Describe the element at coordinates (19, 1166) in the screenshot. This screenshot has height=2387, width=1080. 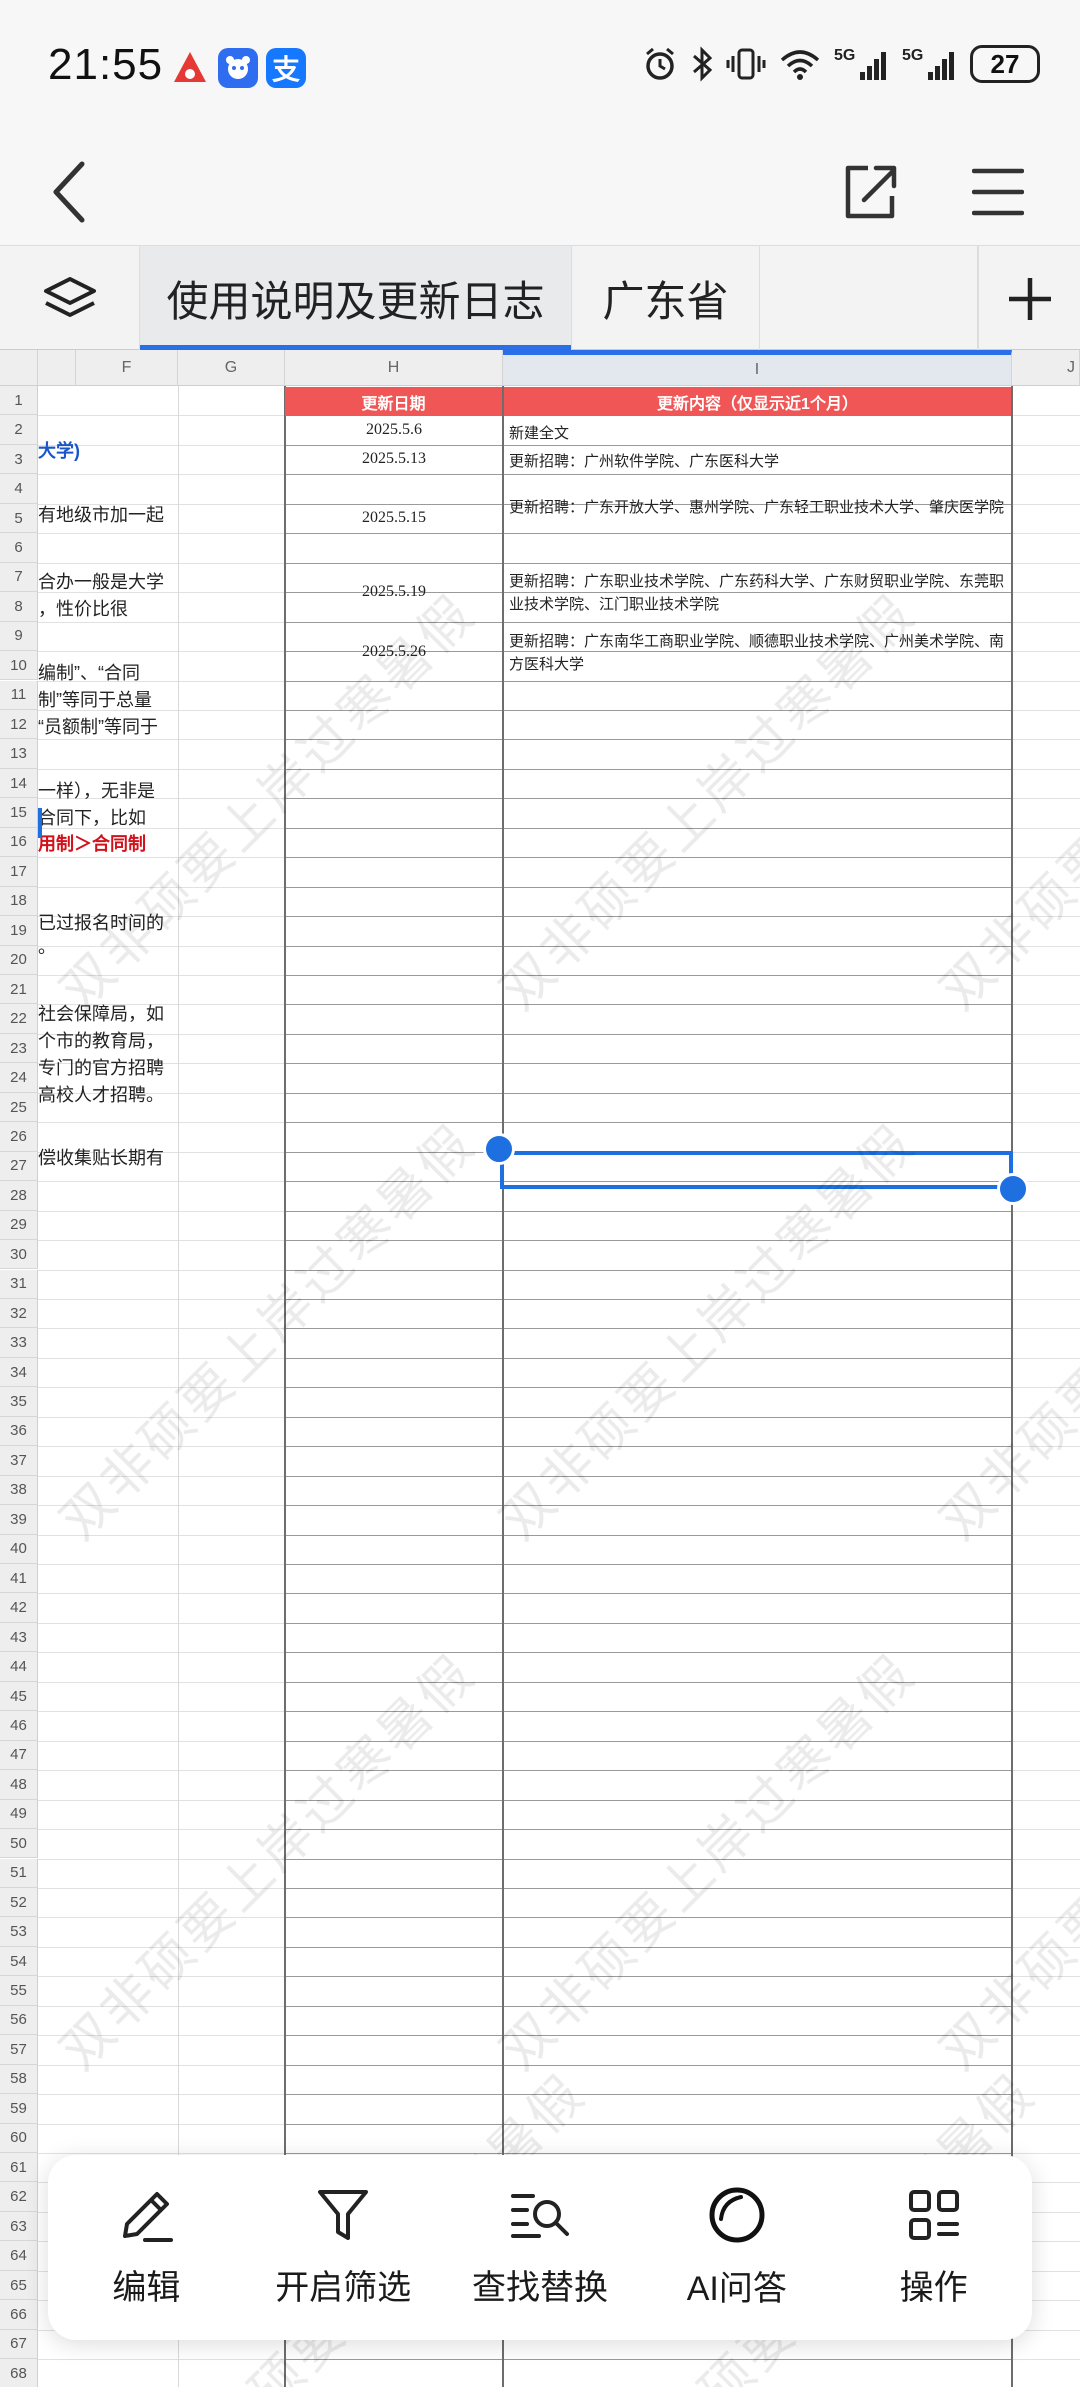
I see `row-header: 27` at that location.